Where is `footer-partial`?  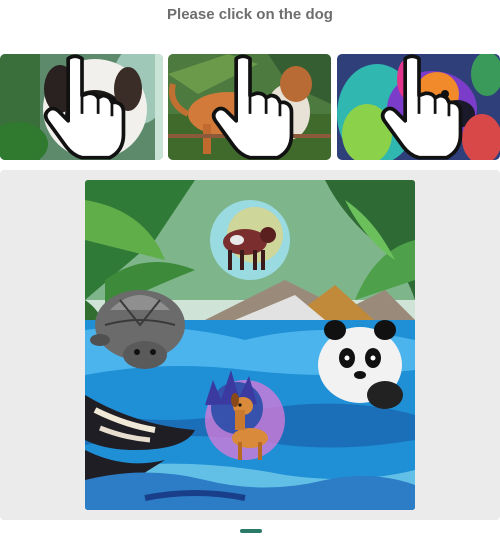 footer-partial is located at coordinates (250, 532).